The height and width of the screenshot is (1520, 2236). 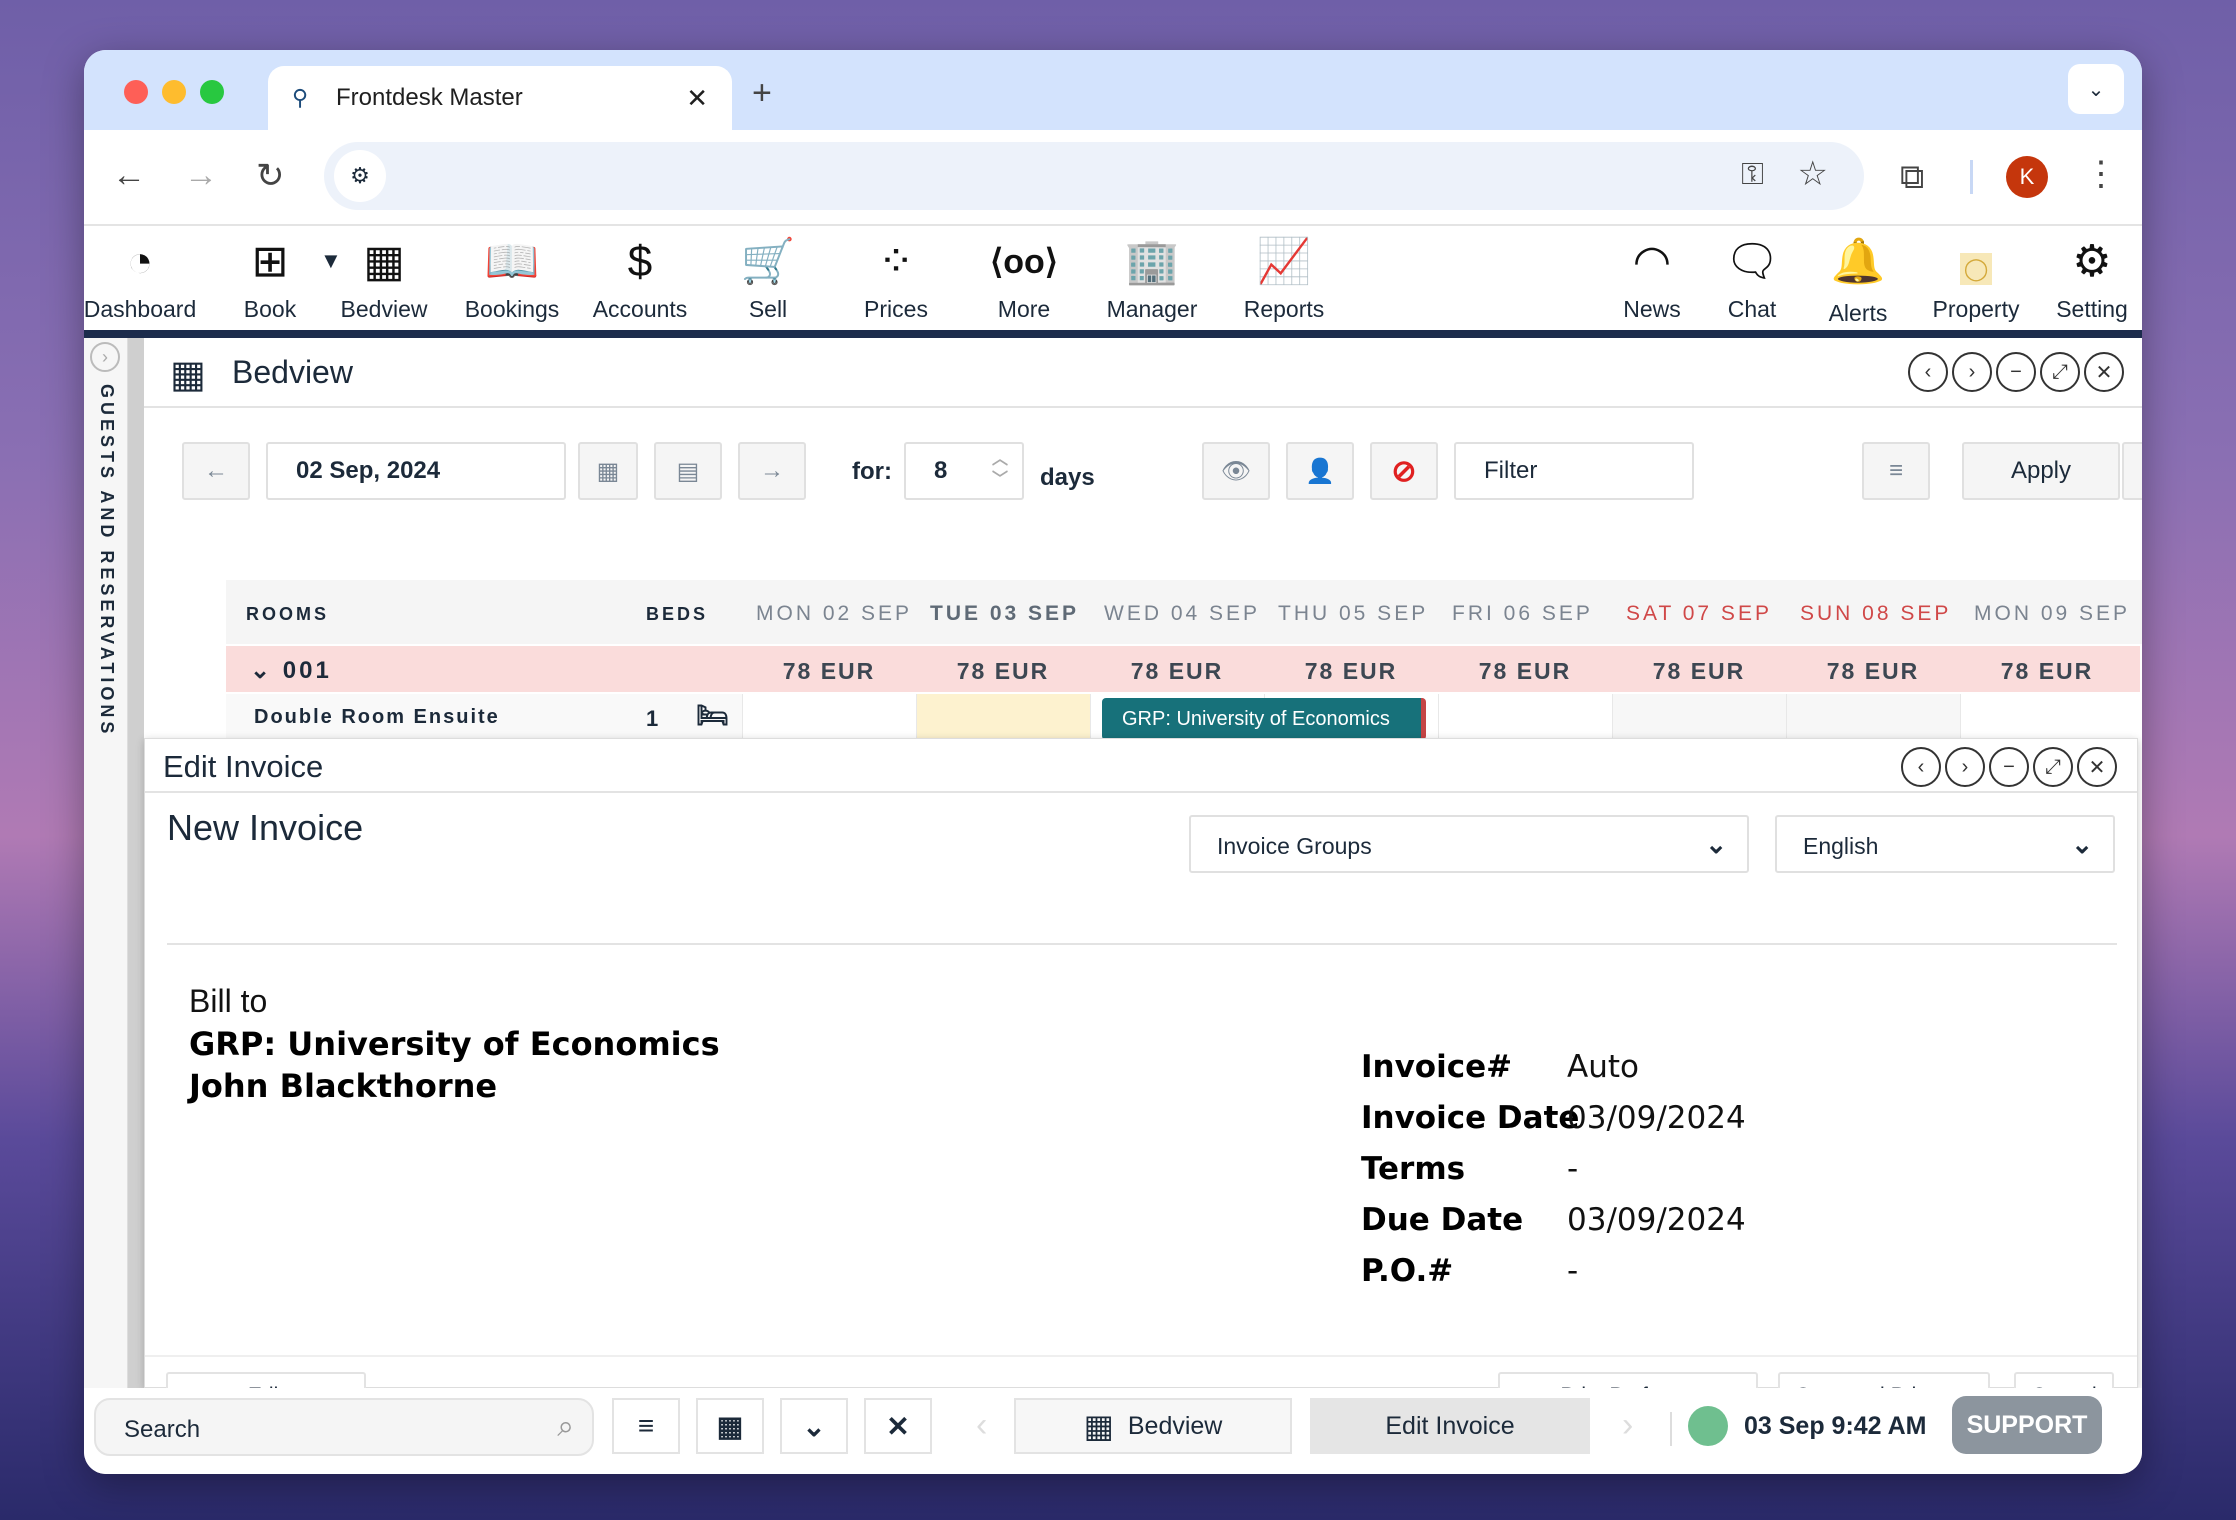 What do you see at coordinates (1671, 1429) in the screenshot?
I see `divider` at bounding box center [1671, 1429].